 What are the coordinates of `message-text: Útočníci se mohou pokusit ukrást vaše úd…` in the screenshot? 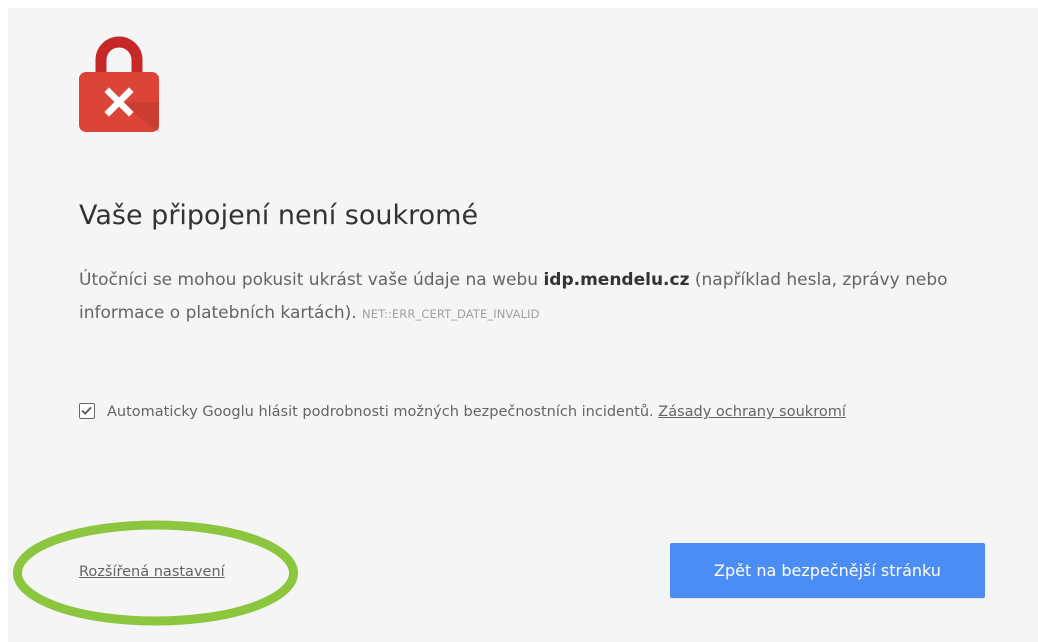 It's located at (311, 280).